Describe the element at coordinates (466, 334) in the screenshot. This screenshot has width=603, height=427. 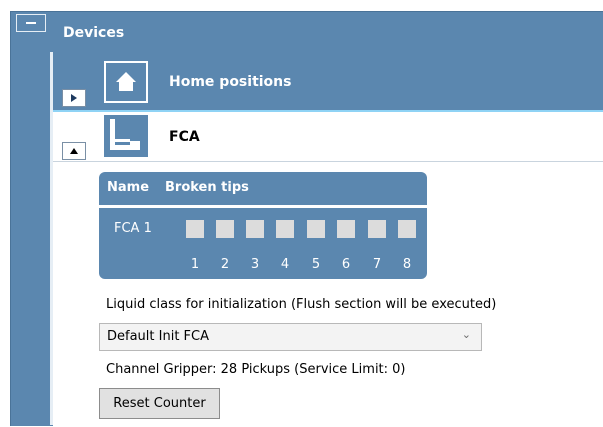
I see `chevron-down-icon: ⌄` at that location.